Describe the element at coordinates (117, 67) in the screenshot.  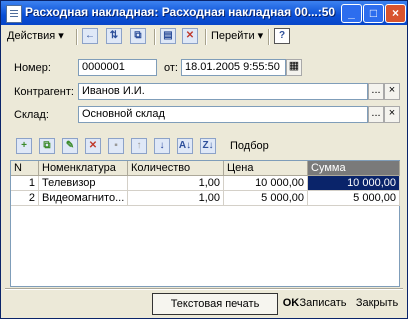
I see `number-field: 0000001` at that location.